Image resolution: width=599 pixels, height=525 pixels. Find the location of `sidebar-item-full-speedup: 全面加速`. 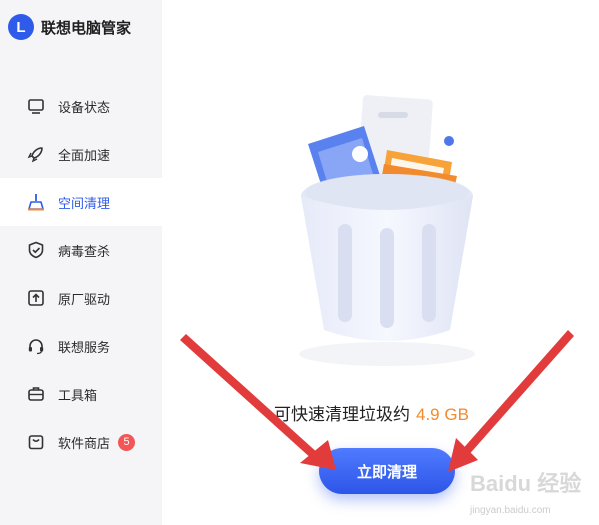

sidebar-item-full-speedup: 全面加速 is located at coordinates (81, 154).